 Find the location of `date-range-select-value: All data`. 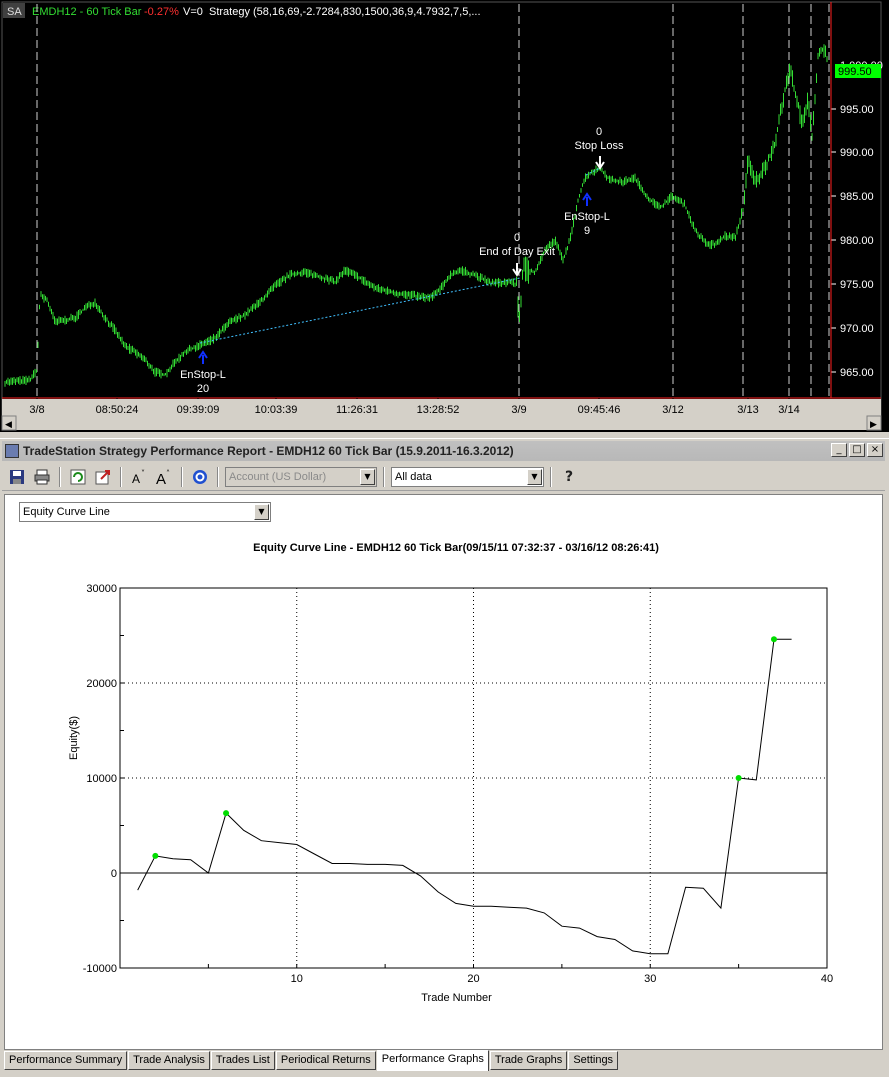

date-range-select-value: All data is located at coordinates (413, 476).